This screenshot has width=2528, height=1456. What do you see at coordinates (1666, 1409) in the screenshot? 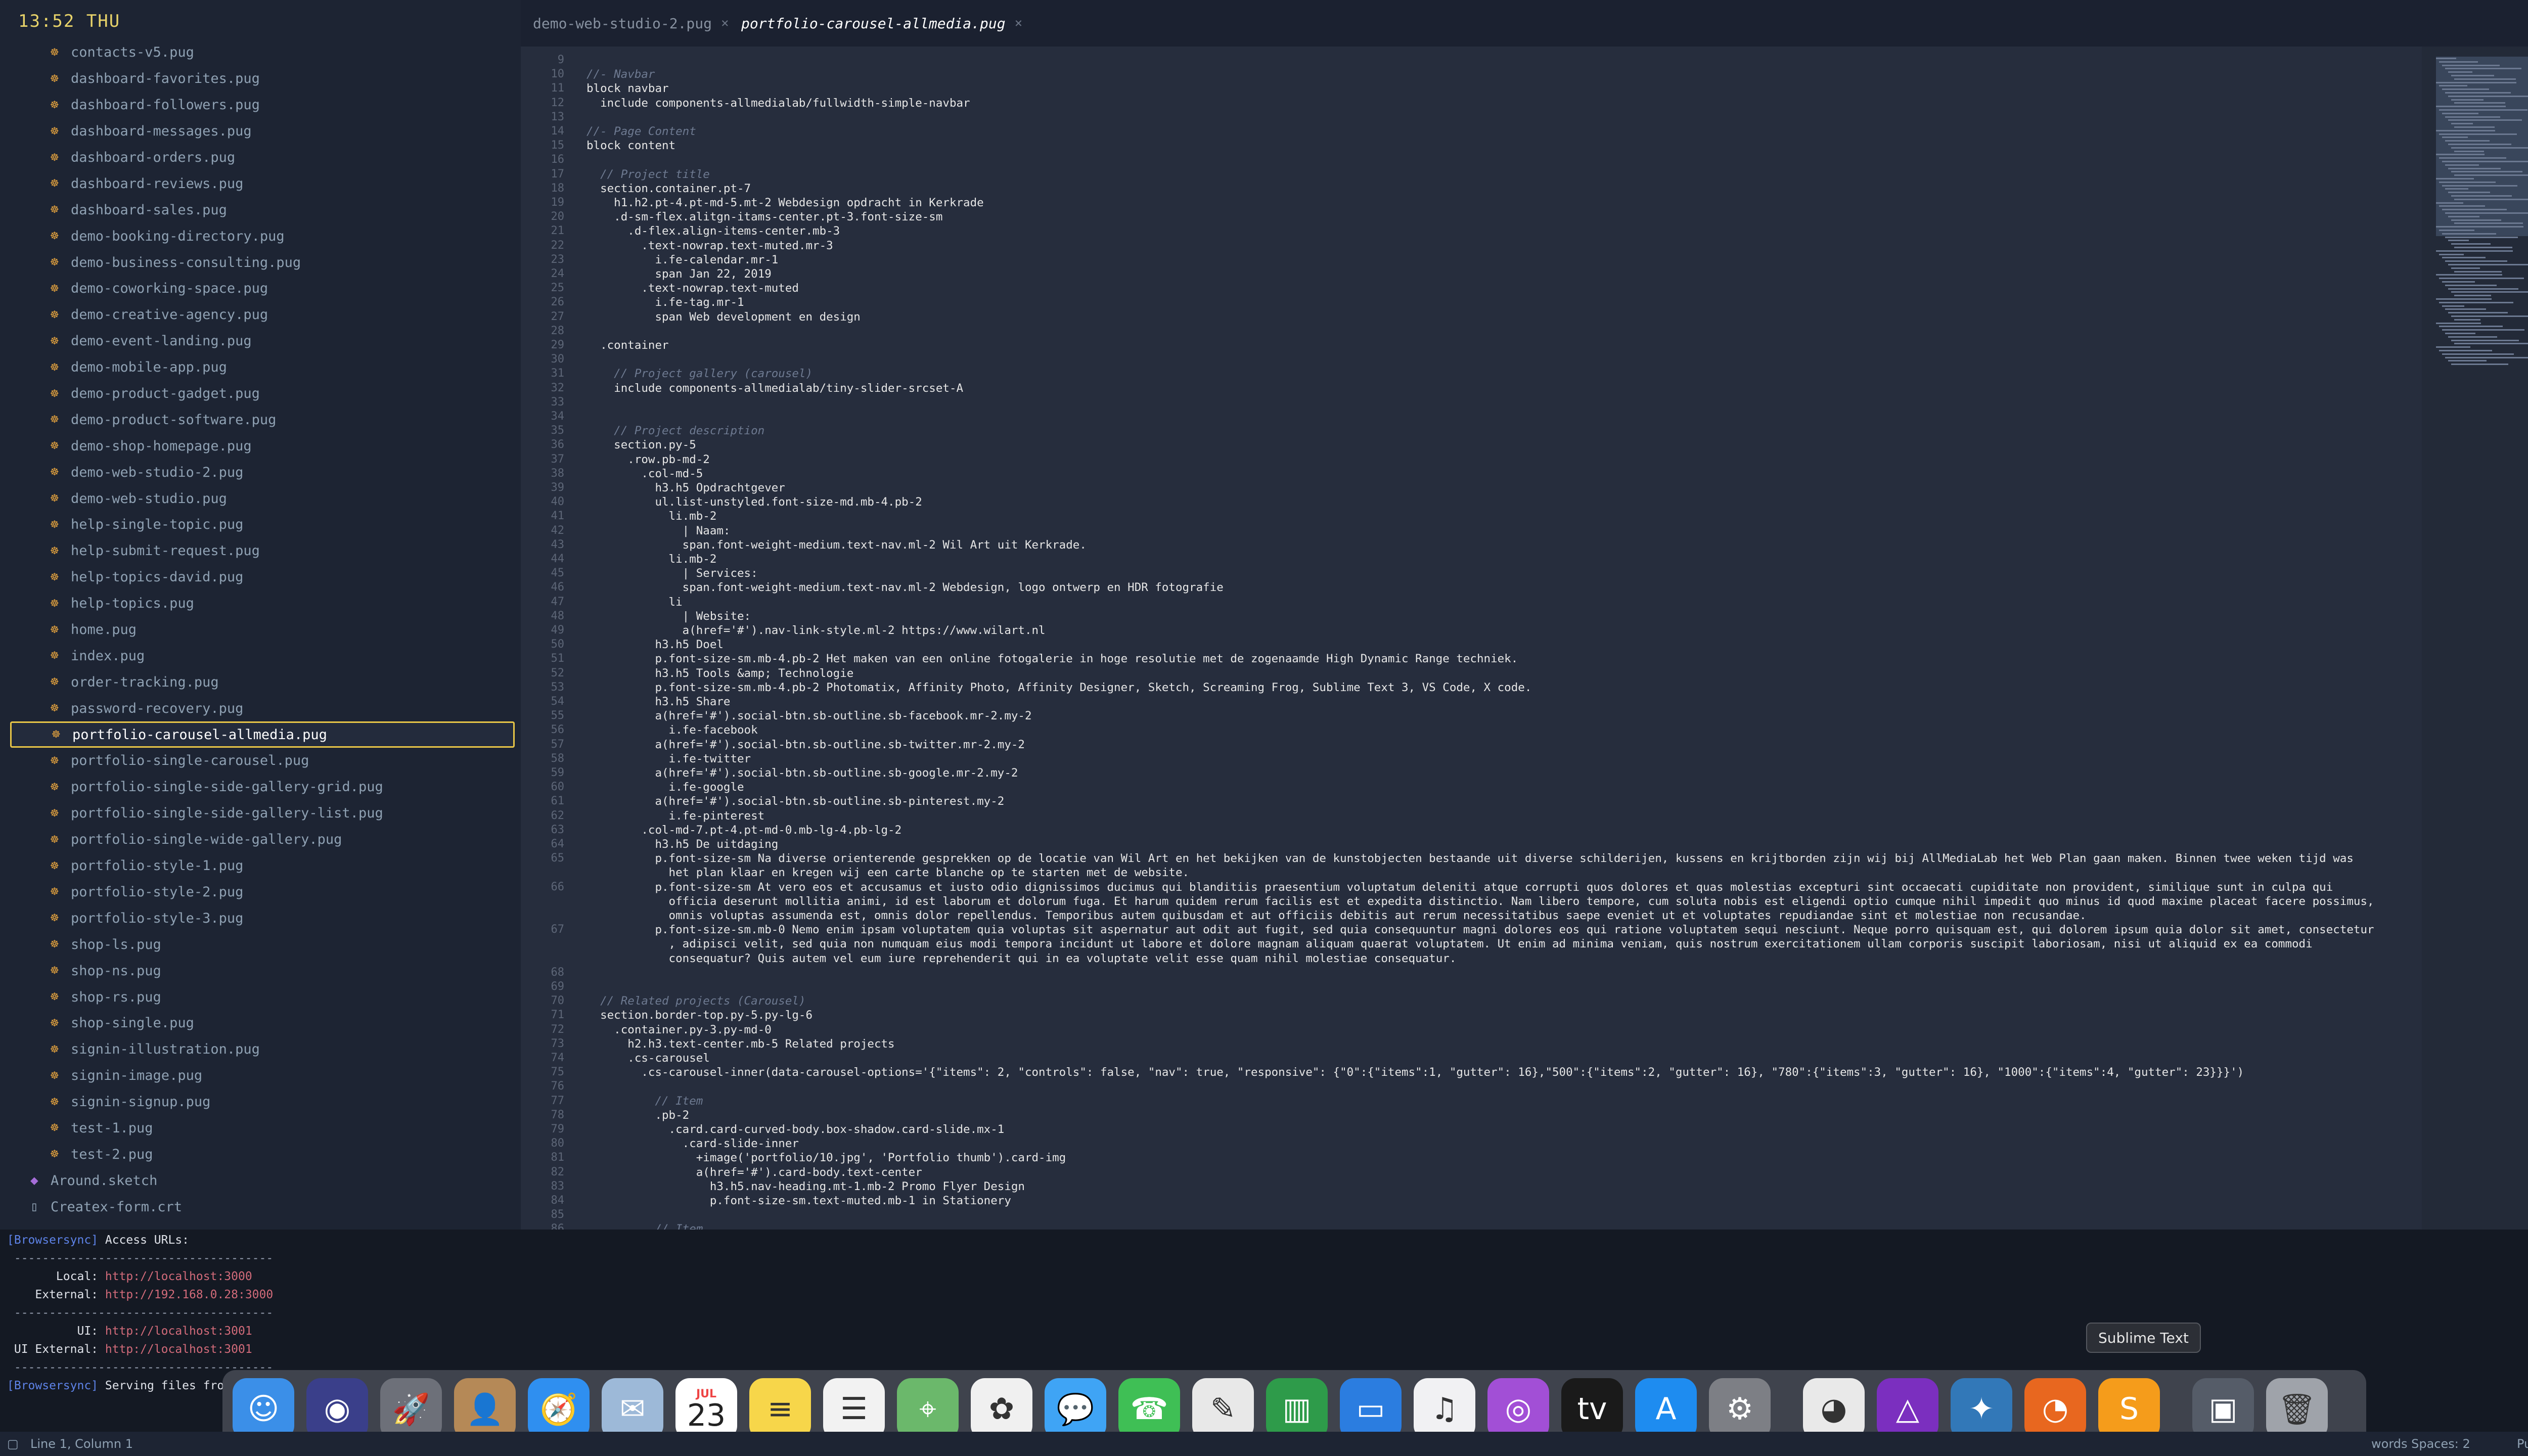
I see `appstore-icon: A` at bounding box center [1666, 1409].